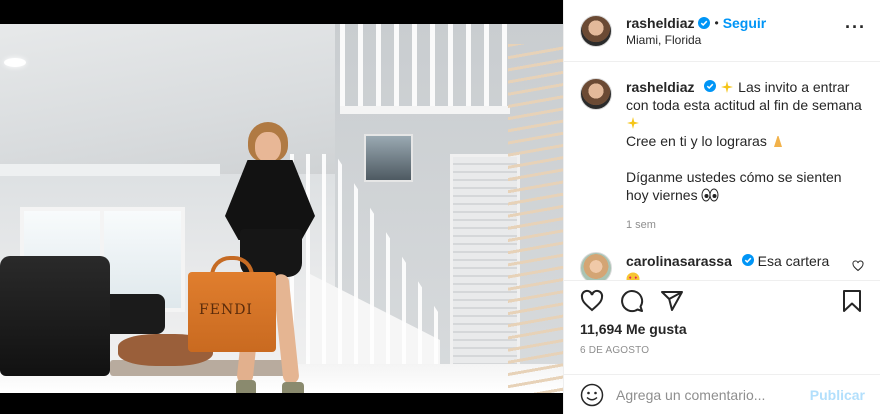 This screenshot has height=414, width=880. I want to click on photo-ceiling, so click(170, 99).